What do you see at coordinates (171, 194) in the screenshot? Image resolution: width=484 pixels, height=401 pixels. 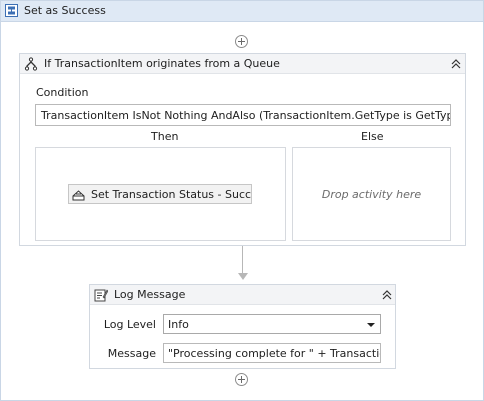 I see `set-transaction-status-label: Set Transaction Status - Success` at bounding box center [171, 194].